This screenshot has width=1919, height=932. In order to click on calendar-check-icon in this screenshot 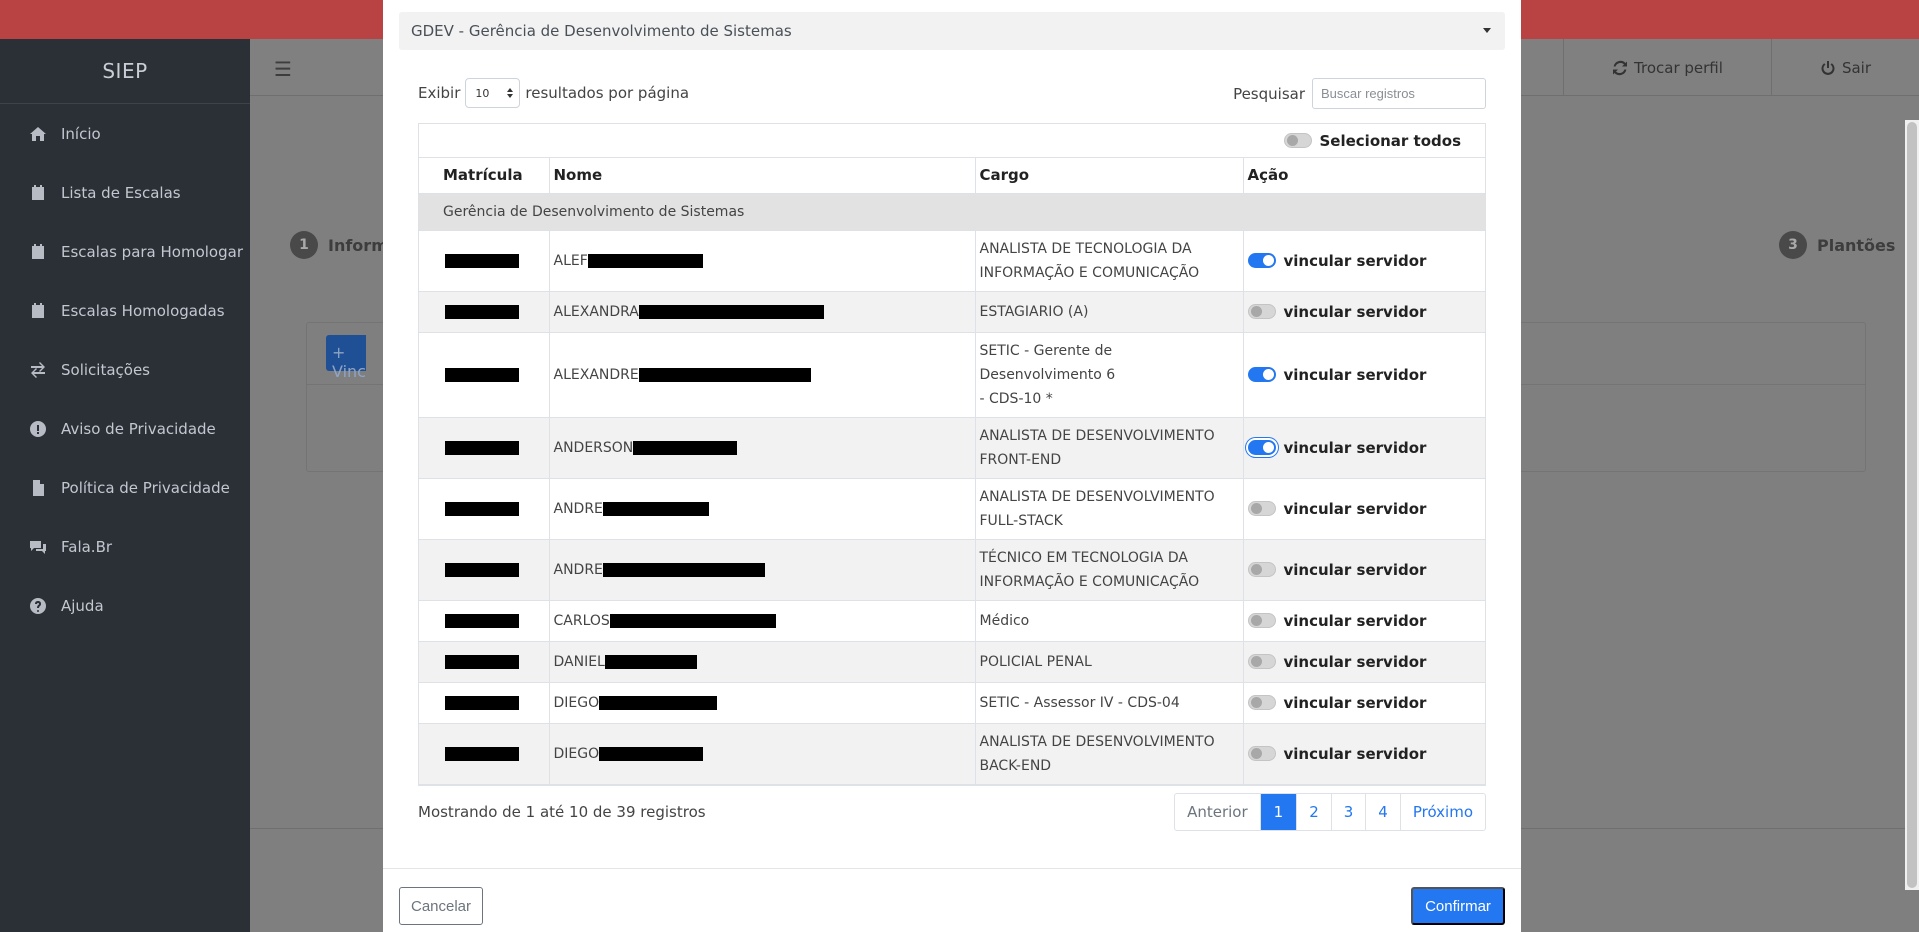, I will do `click(38, 311)`.